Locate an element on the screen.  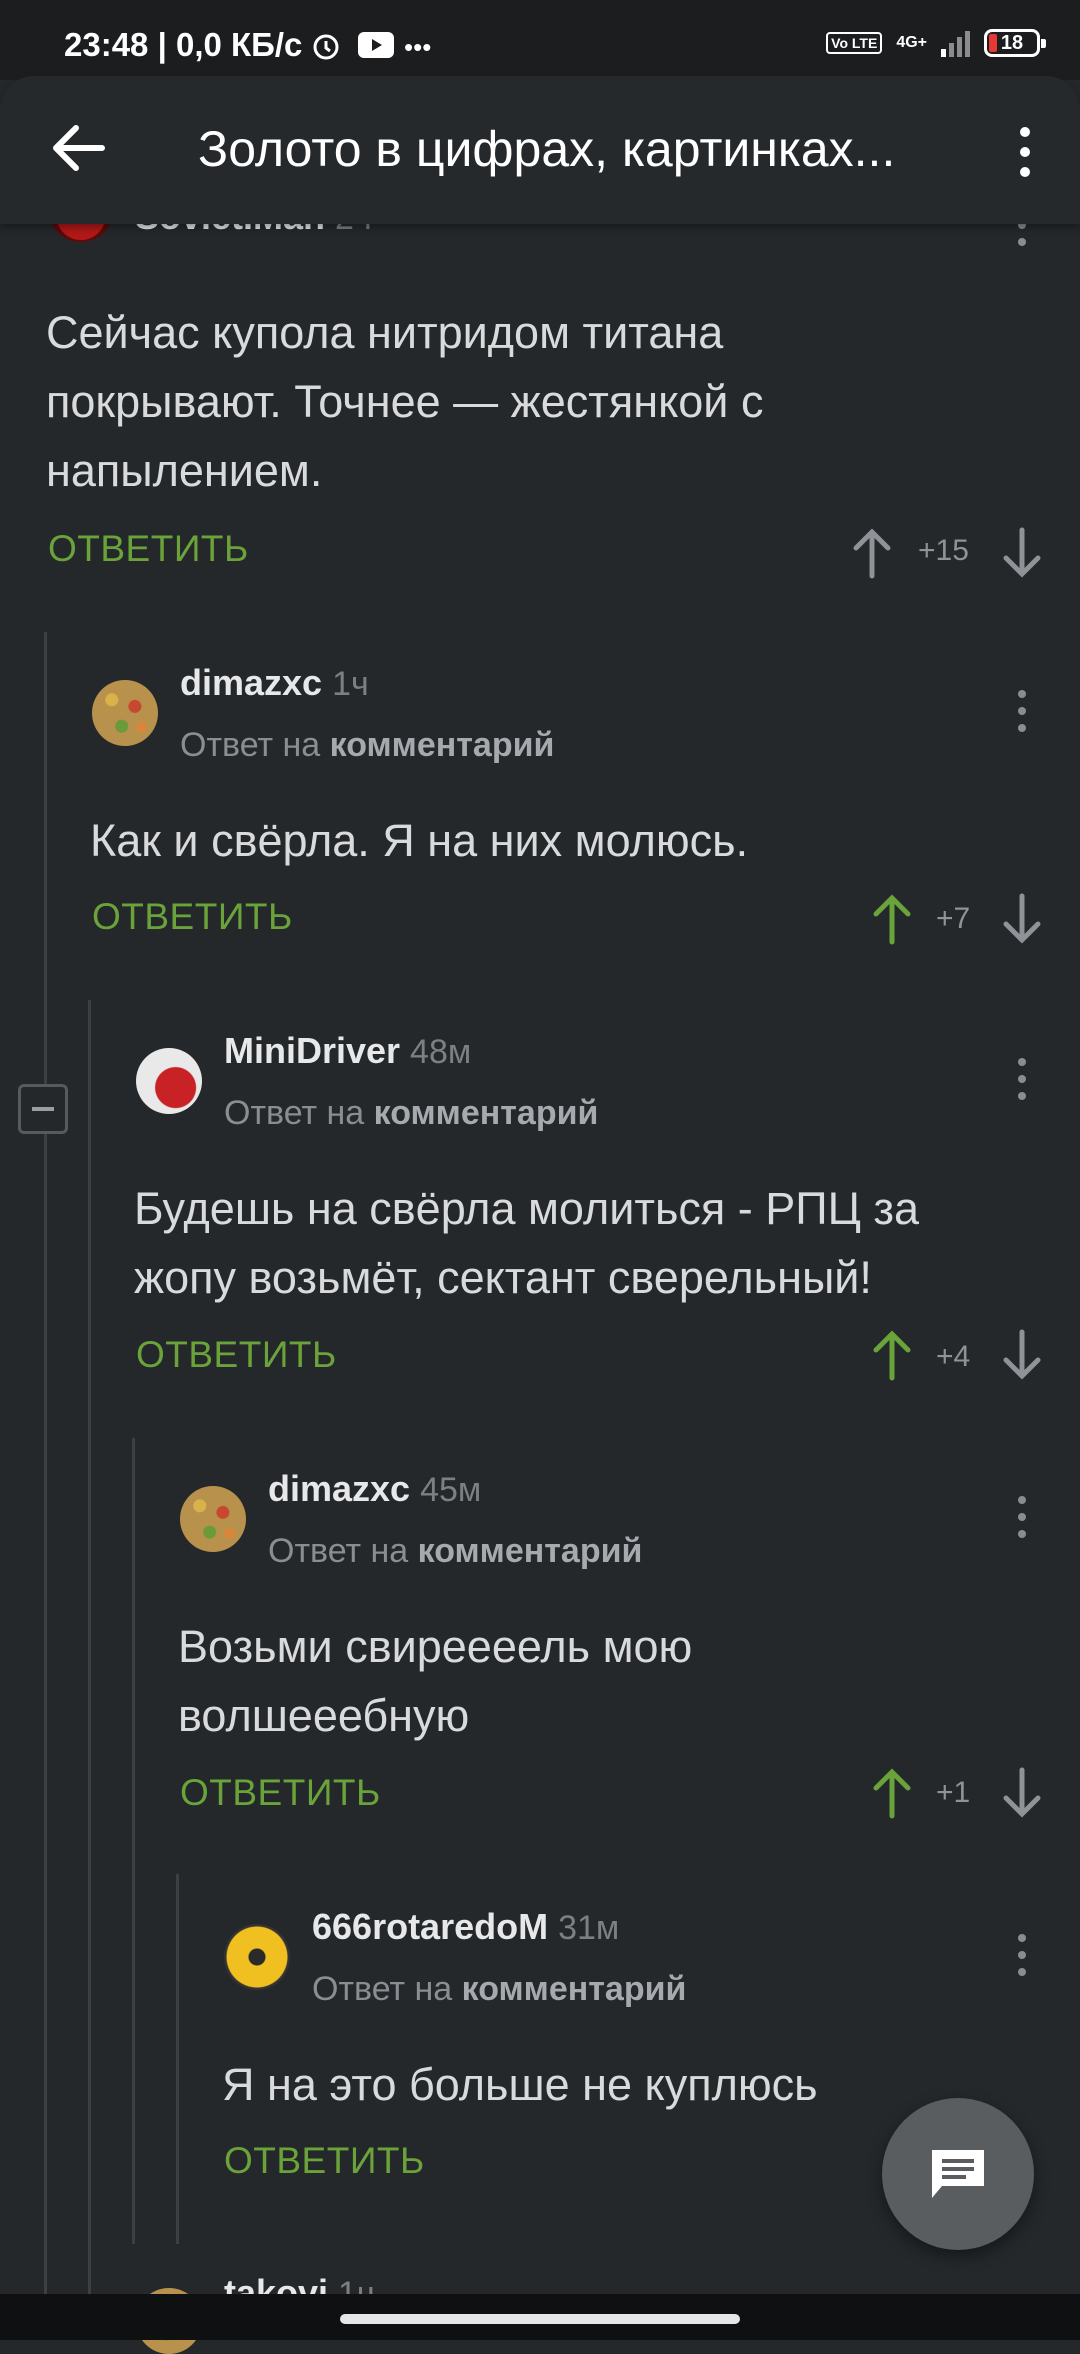
comment-text: Возьми свиреееель мою волшееебную is located at coordinates (435, 1681).